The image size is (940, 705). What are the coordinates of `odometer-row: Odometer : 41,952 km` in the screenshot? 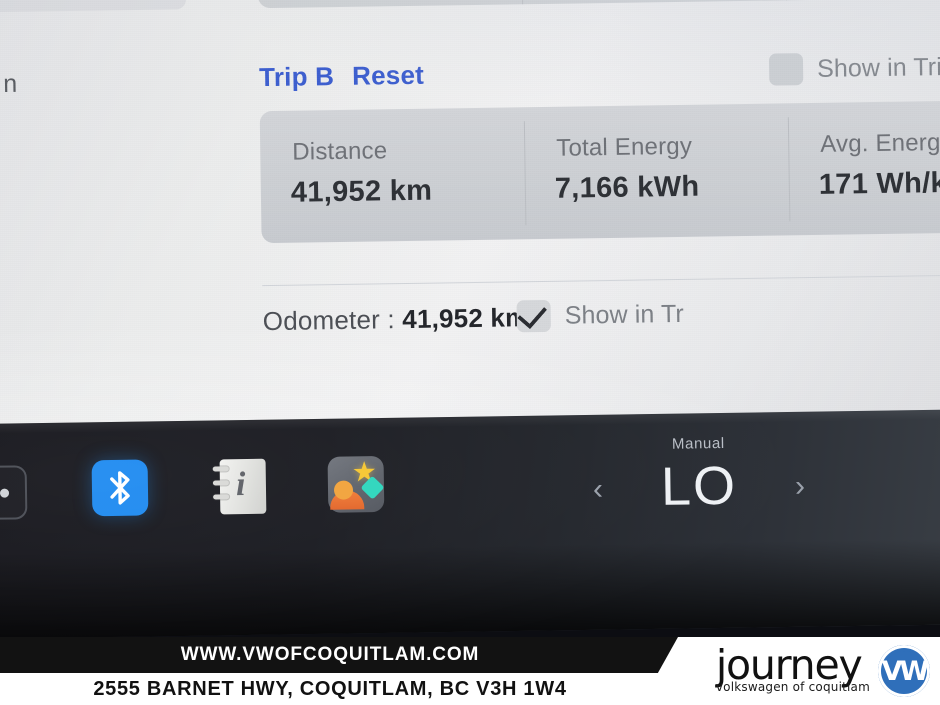 It's located at (396, 319).